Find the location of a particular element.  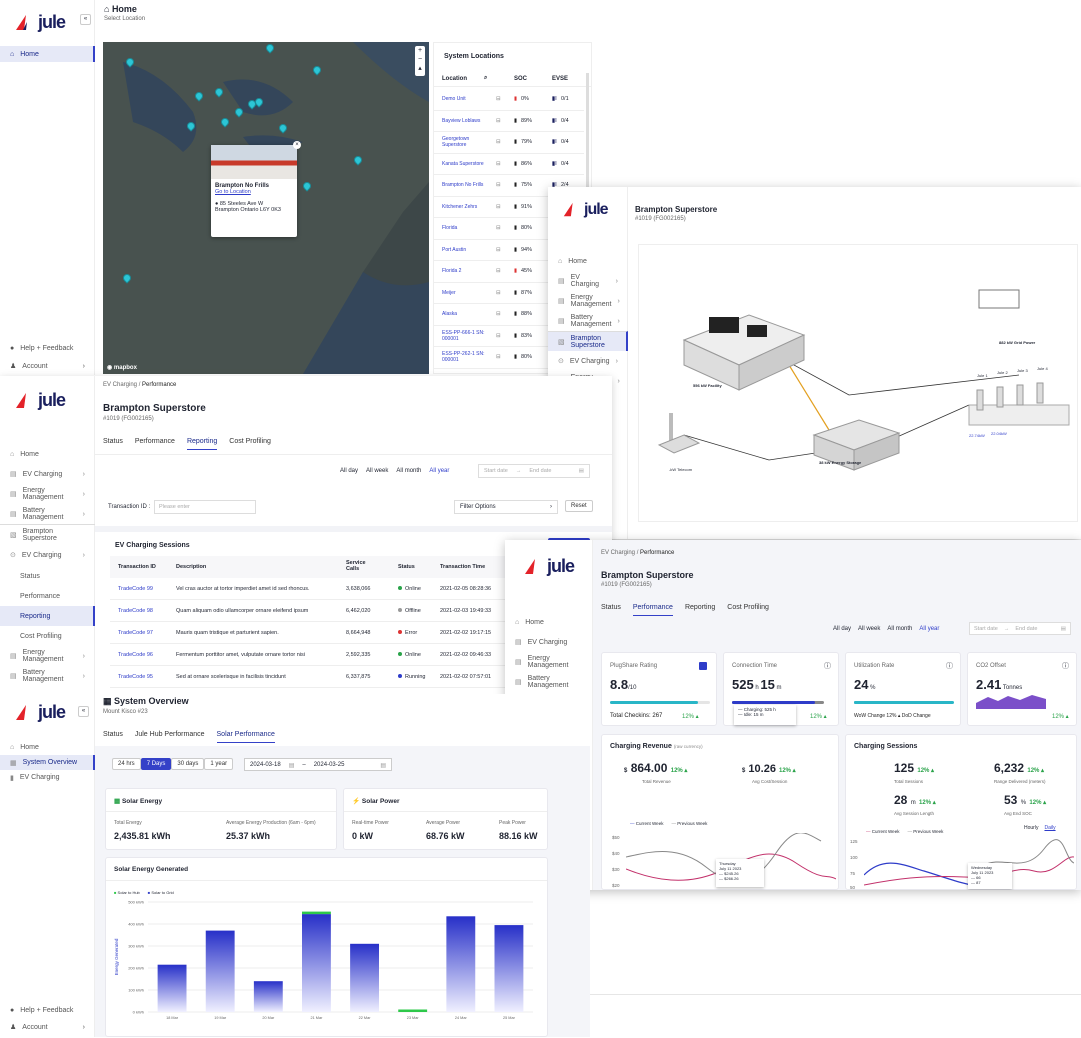

location-name: Kanata Superstore is located at coordinates (464, 164).